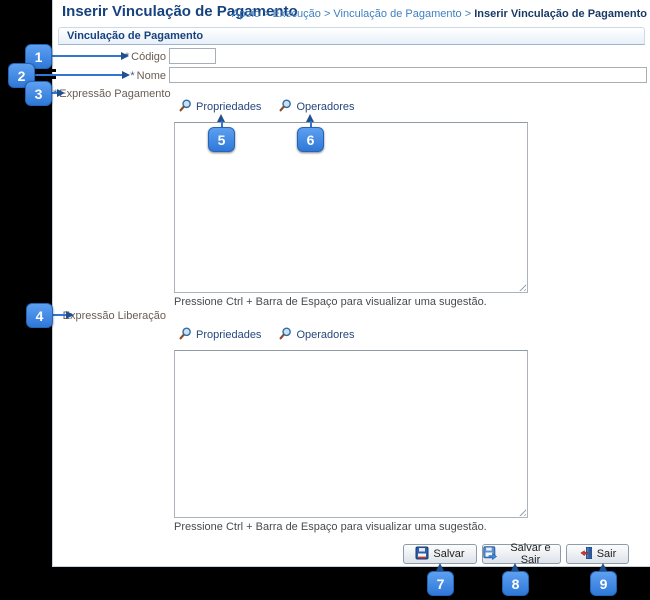 The height and width of the screenshot is (600, 650). What do you see at coordinates (135, 36) in the screenshot?
I see `section-title: Vinculação de Pagamento` at bounding box center [135, 36].